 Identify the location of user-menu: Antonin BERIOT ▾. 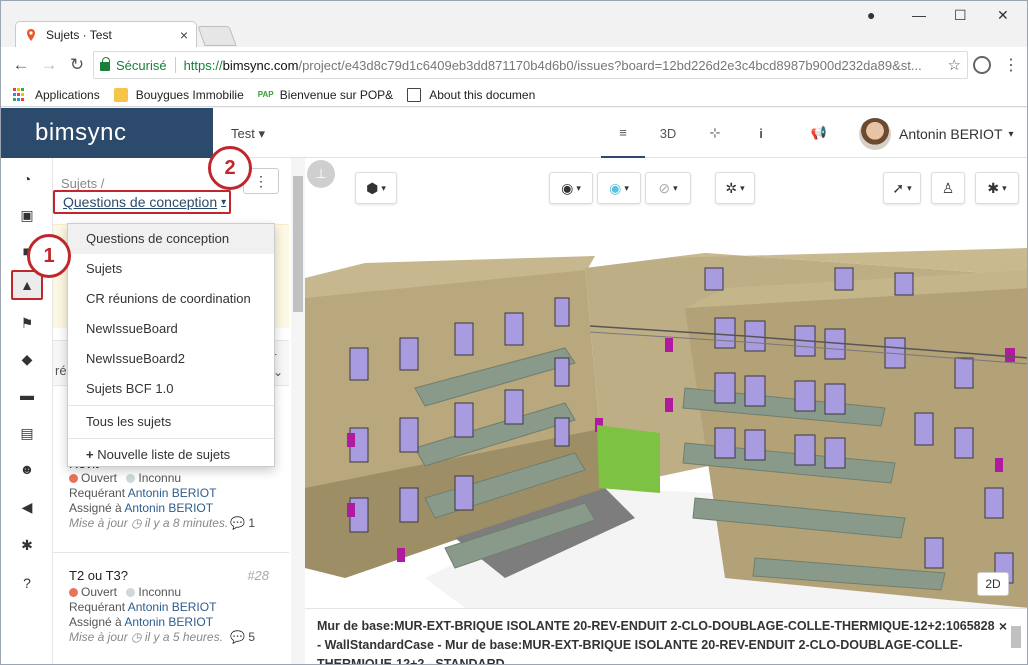
(936, 134).